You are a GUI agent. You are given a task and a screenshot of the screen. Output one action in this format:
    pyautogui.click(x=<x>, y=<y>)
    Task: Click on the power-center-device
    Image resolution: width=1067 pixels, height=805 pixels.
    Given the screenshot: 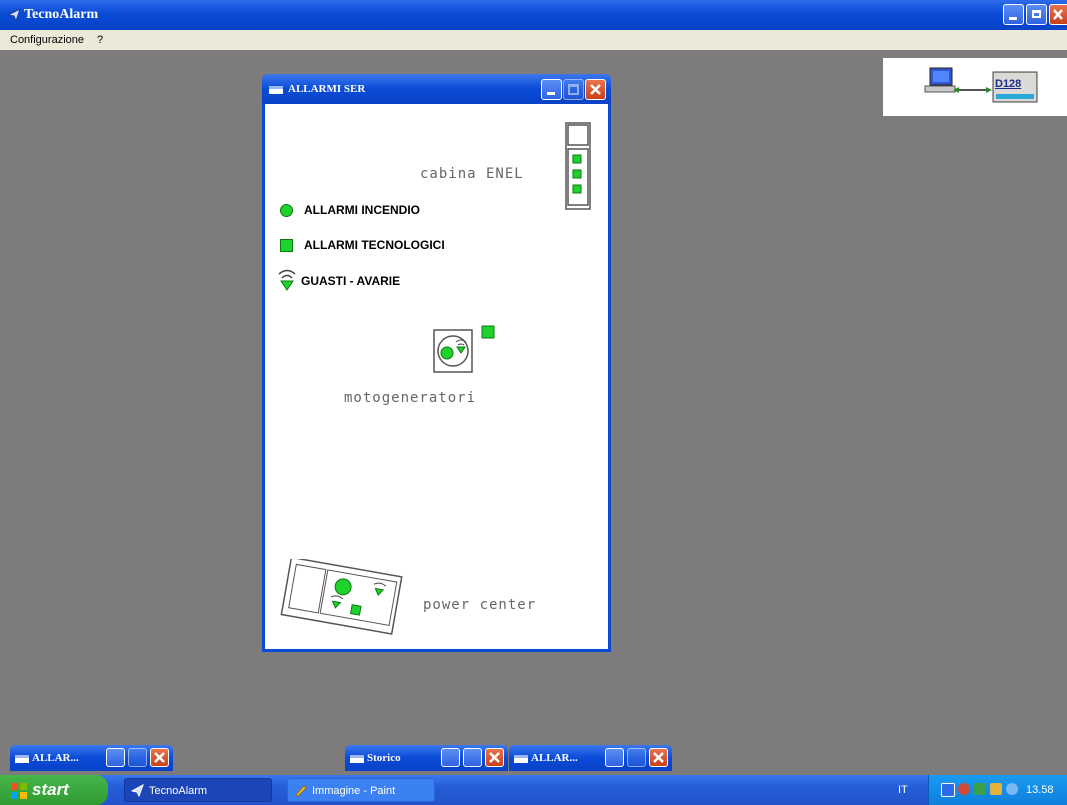 What is the action you would take?
    pyautogui.click(x=343, y=599)
    